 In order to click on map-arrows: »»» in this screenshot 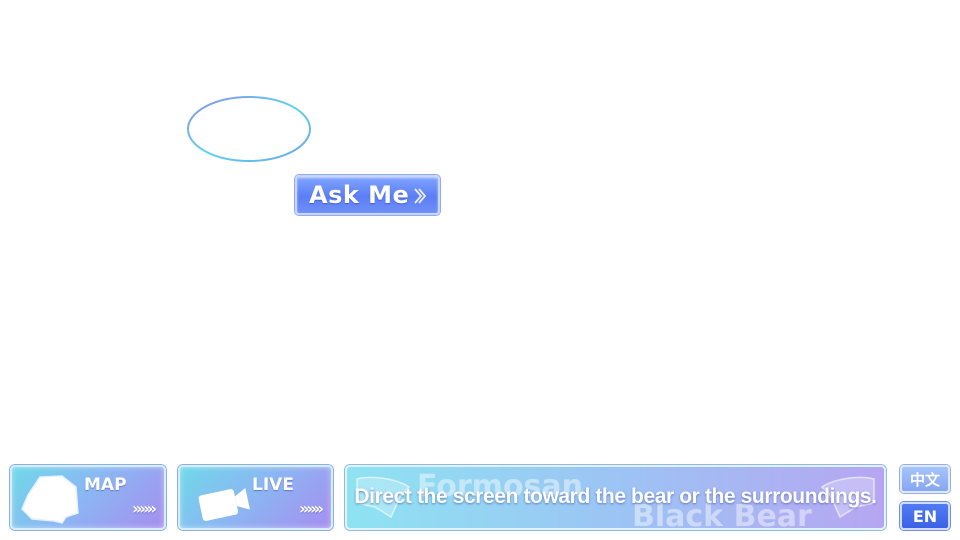, I will do `click(144, 508)`.